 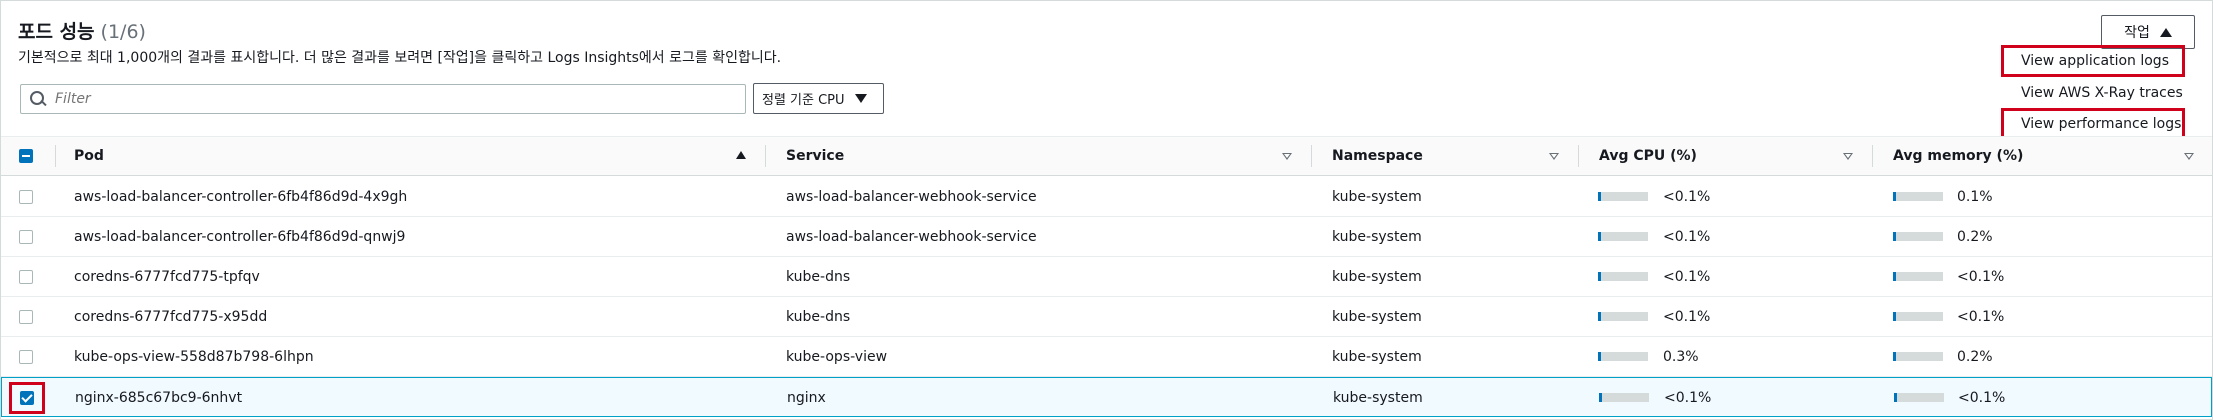 What do you see at coordinates (860, 98) in the screenshot?
I see `chevron-down-icon` at bounding box center [860, 98].